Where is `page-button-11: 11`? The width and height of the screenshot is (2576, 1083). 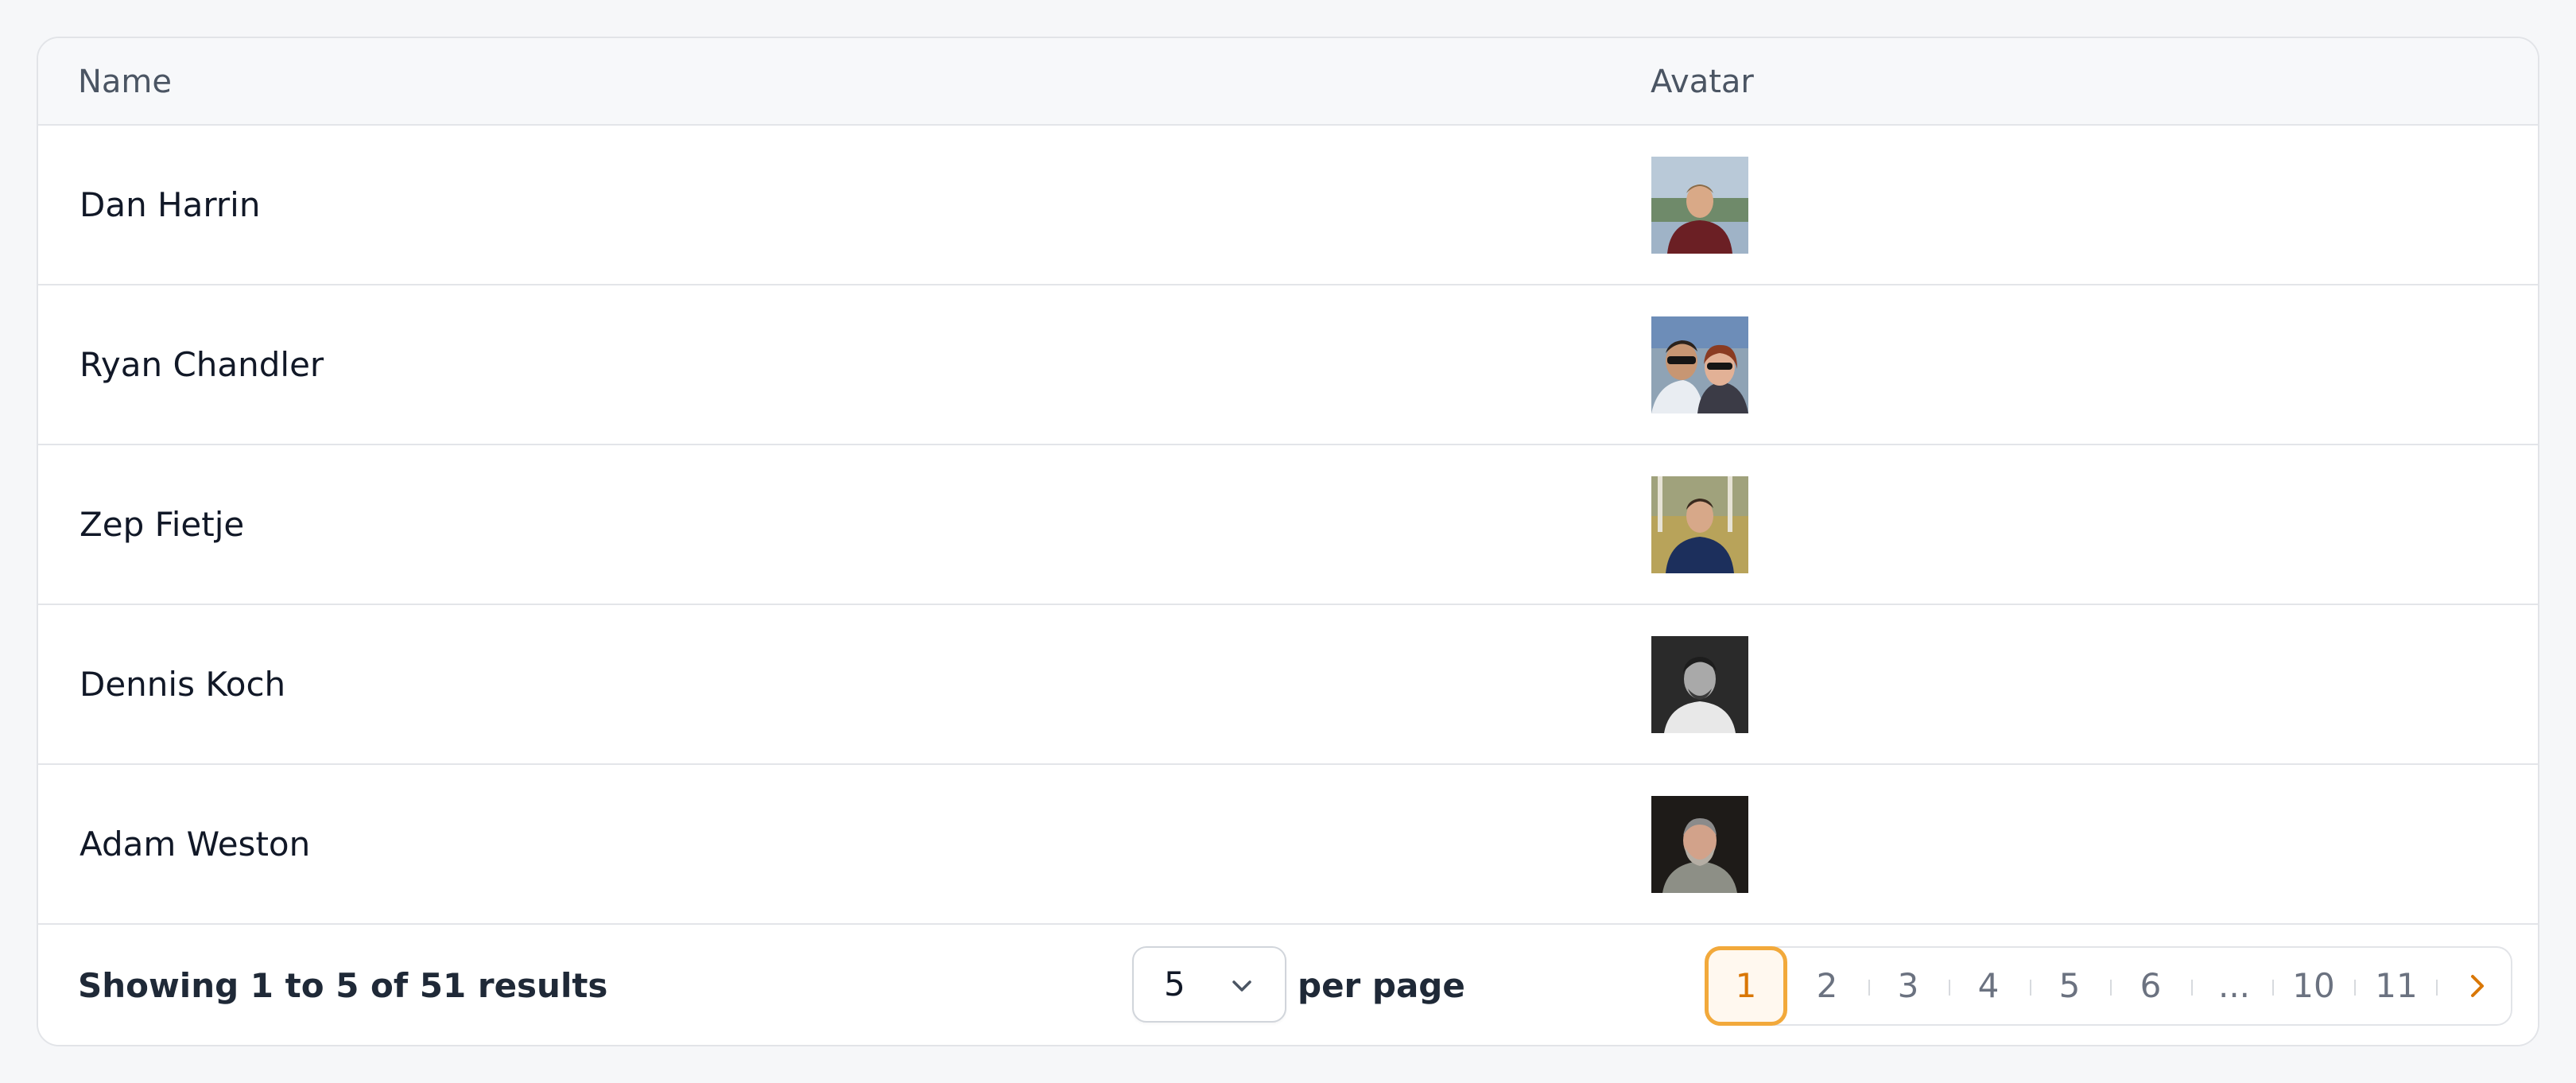
page-button-11: 11 is located at coordinates (2397, 986).